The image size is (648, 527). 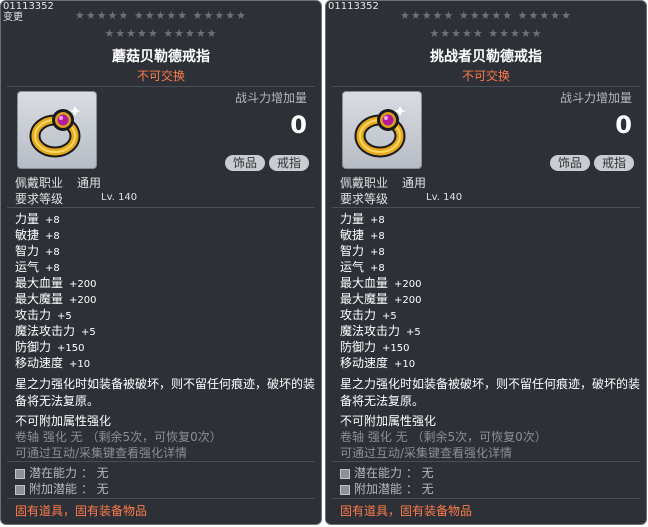 I want to click on additional-potential-icon, so click(x=345, y=489).